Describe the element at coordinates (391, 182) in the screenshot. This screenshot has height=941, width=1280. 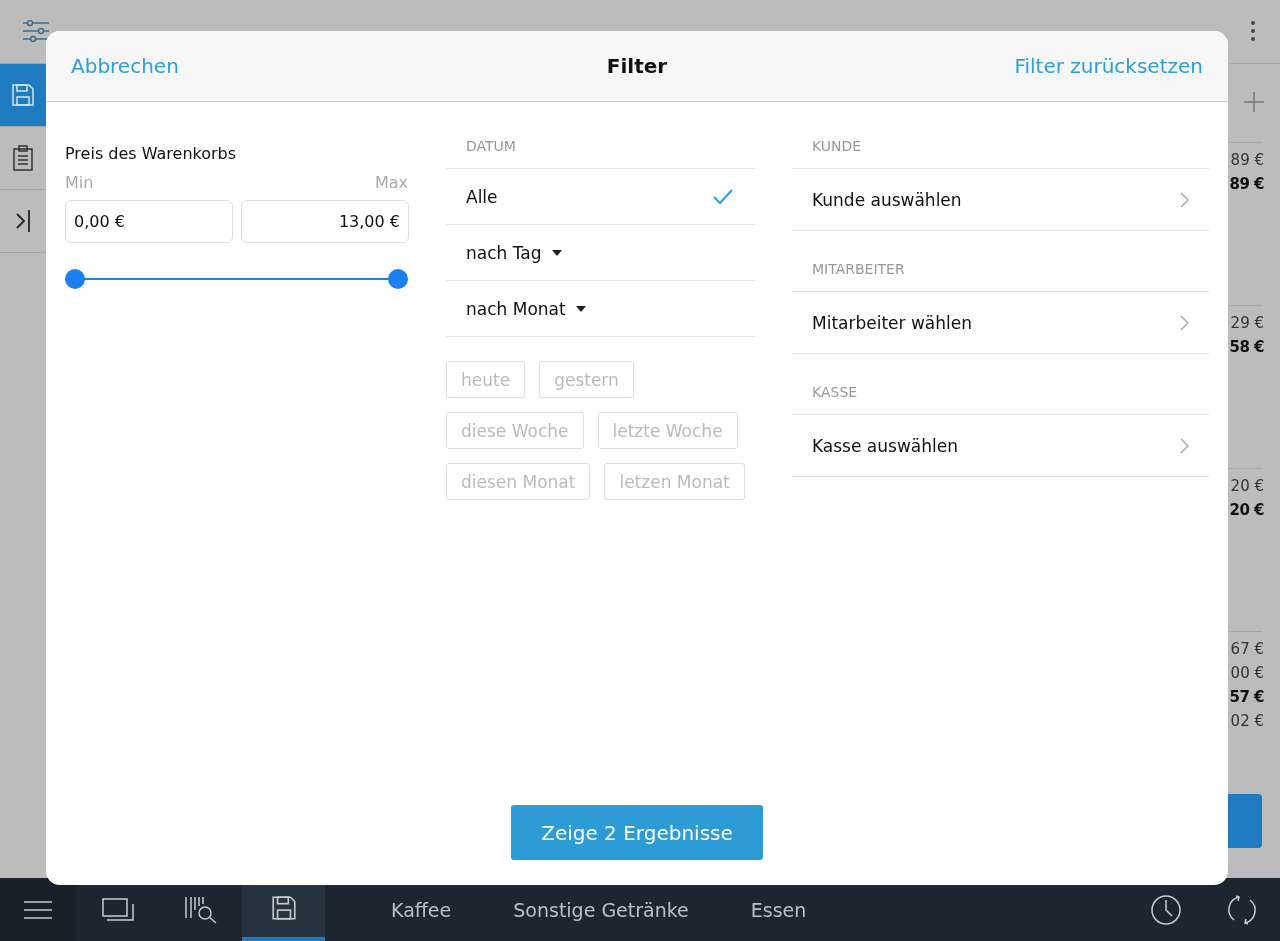
I see `max-label: Max` at that location.